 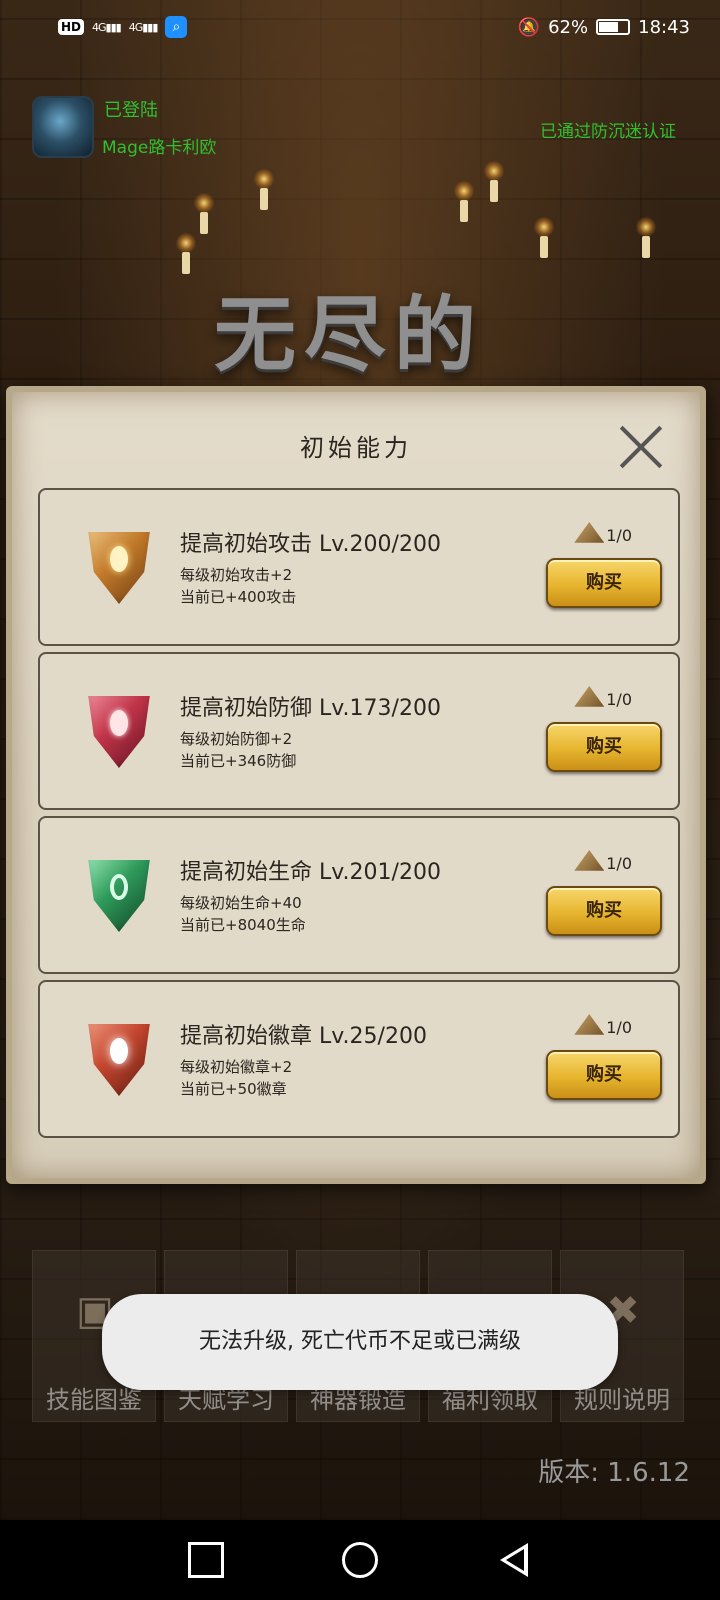 What do you see at coordinates (119, 728) in the screenshot?
I see `defense-gem-icon` at bounding box center [119, 728].